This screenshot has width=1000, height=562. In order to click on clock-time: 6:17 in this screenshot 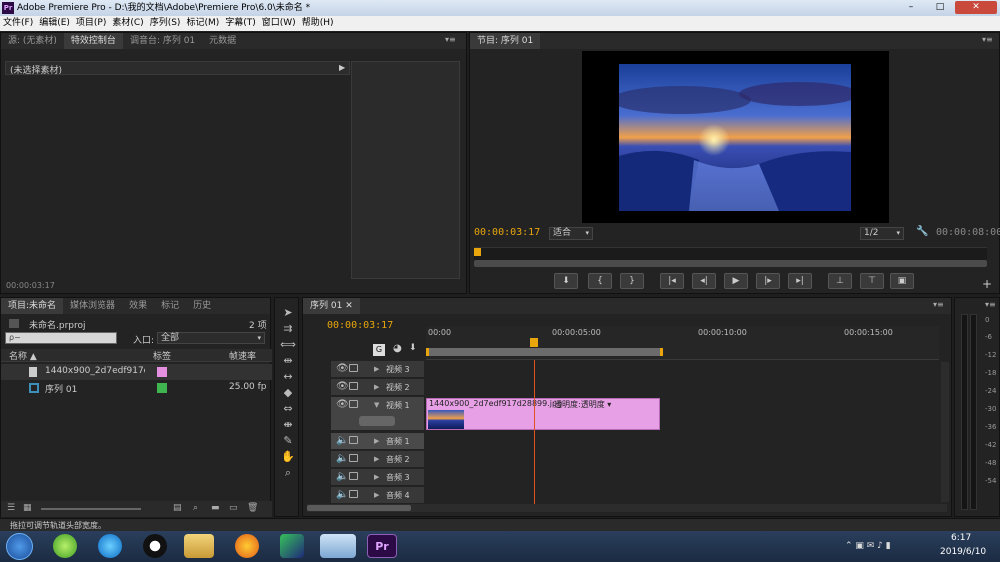, I will do `click(961, 538)`.